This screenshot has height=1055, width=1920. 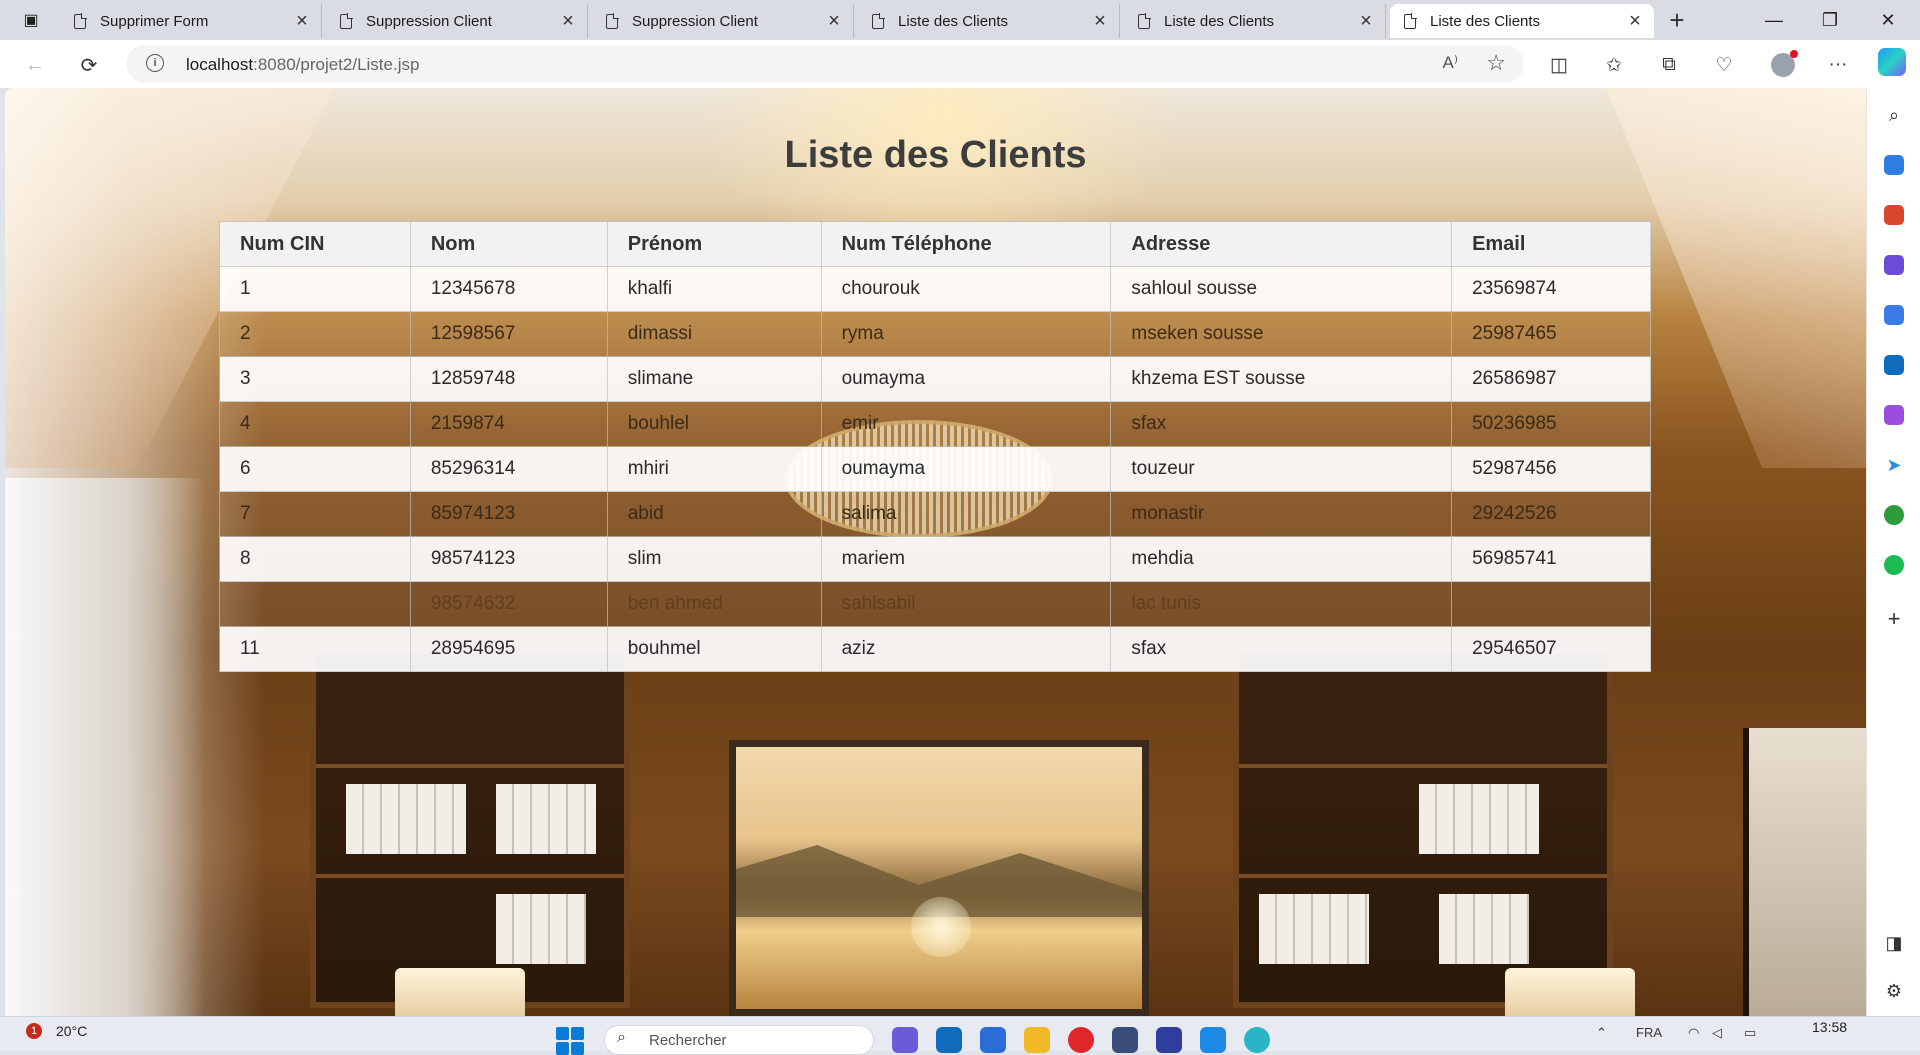 What do you see at coordinates (695, 21) in the screenshot?
I see `tab-title: Suppression Client` at bounding box center [695, 21].